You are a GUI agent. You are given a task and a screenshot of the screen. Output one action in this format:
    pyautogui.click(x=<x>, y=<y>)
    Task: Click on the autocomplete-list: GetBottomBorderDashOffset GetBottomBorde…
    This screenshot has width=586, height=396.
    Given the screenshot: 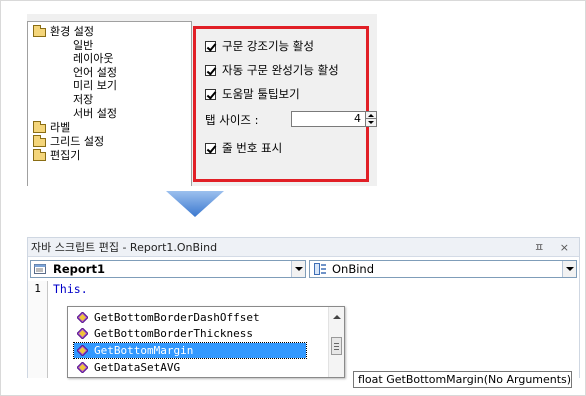 What is the action you would take?
    pyautogui.click(x=206, y=342)
    